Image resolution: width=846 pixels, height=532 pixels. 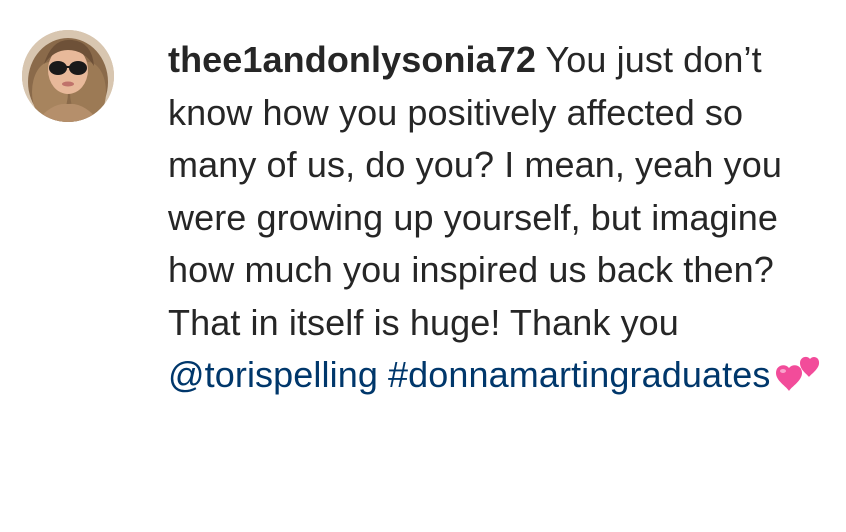 What do you see at coordinates (352, 59) in the screenshot?
I see `comment-username: thee1andonlysonia72` at bounding box center [352, 59].